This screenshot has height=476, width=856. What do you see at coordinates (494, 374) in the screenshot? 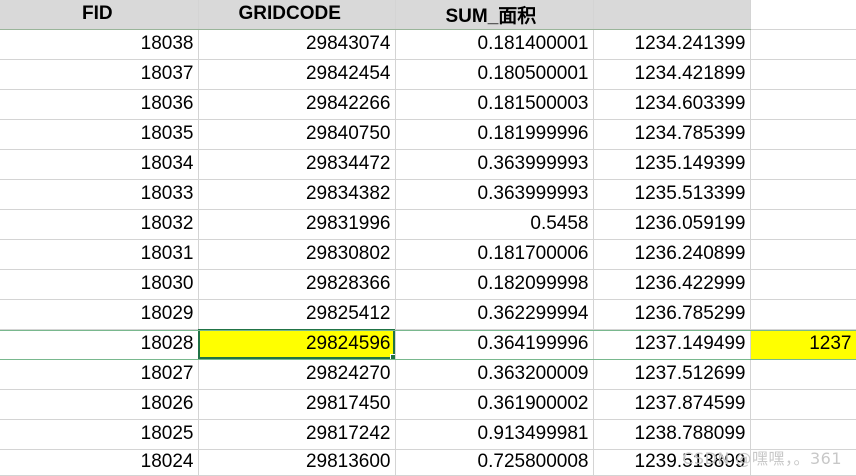
I see `cell: 0.363200009` at bounding box center [494, 374].